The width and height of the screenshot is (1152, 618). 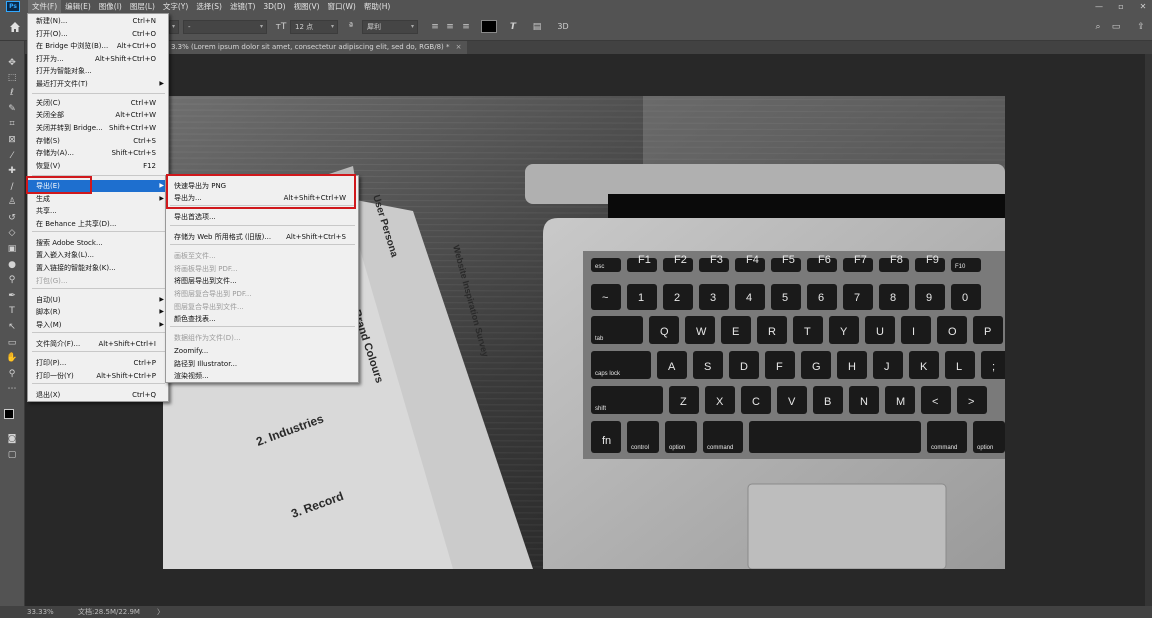 I want to click on file_menu-item-3: 打开为... Alt+Shift+Ctrl+O, so click(x=98, y=59).